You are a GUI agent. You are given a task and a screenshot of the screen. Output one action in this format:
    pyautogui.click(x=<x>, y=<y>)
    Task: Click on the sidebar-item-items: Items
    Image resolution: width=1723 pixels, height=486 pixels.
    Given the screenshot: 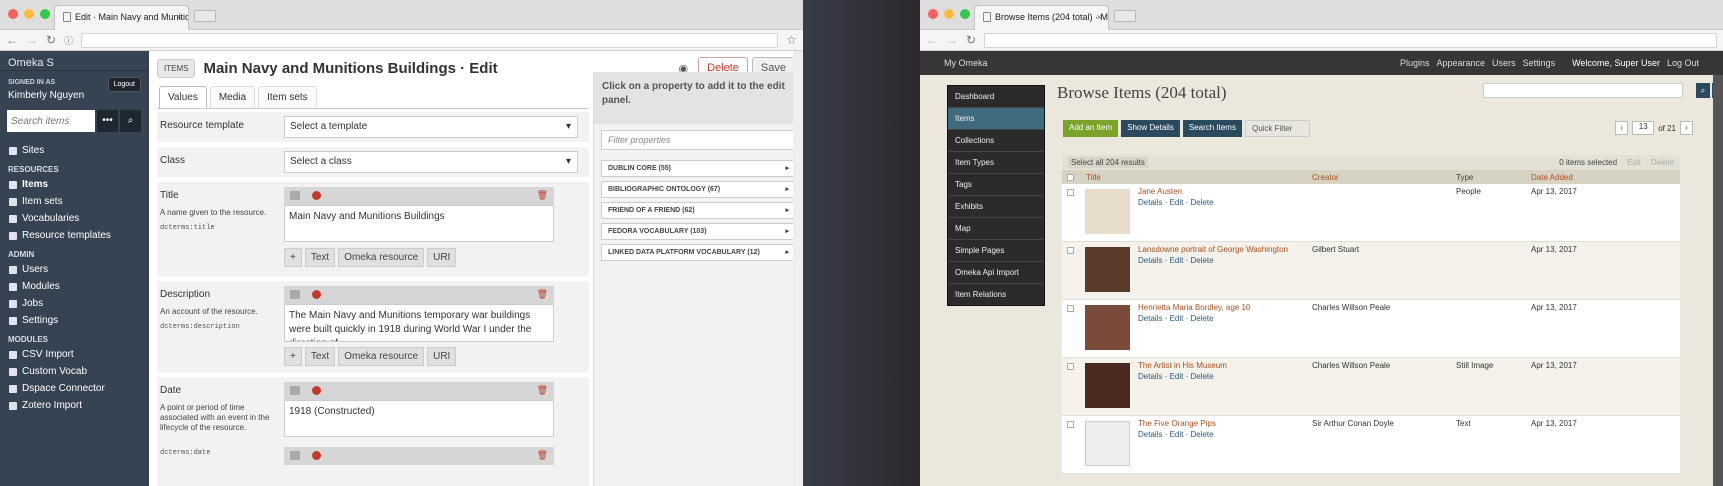 What is the action you would take?
    pyautogui.click(x=74, y=184)
    